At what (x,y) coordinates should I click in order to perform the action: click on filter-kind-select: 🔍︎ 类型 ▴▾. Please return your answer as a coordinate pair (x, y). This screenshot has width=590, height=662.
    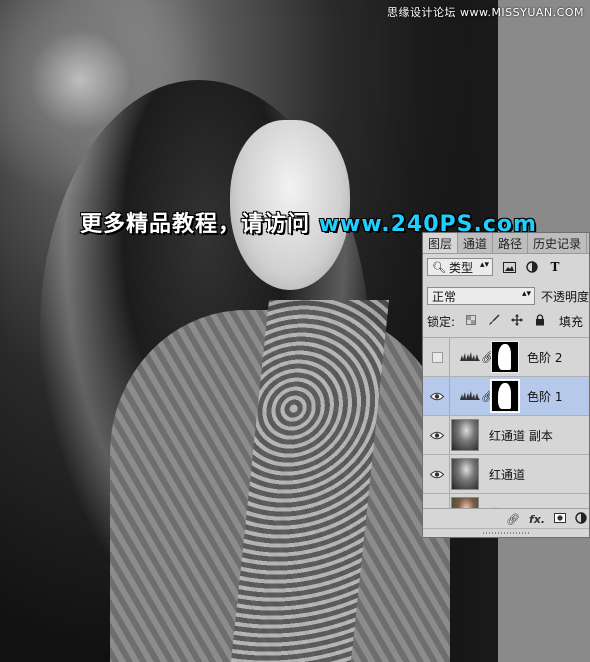
    Looking at the image, I should click on (460, 267).